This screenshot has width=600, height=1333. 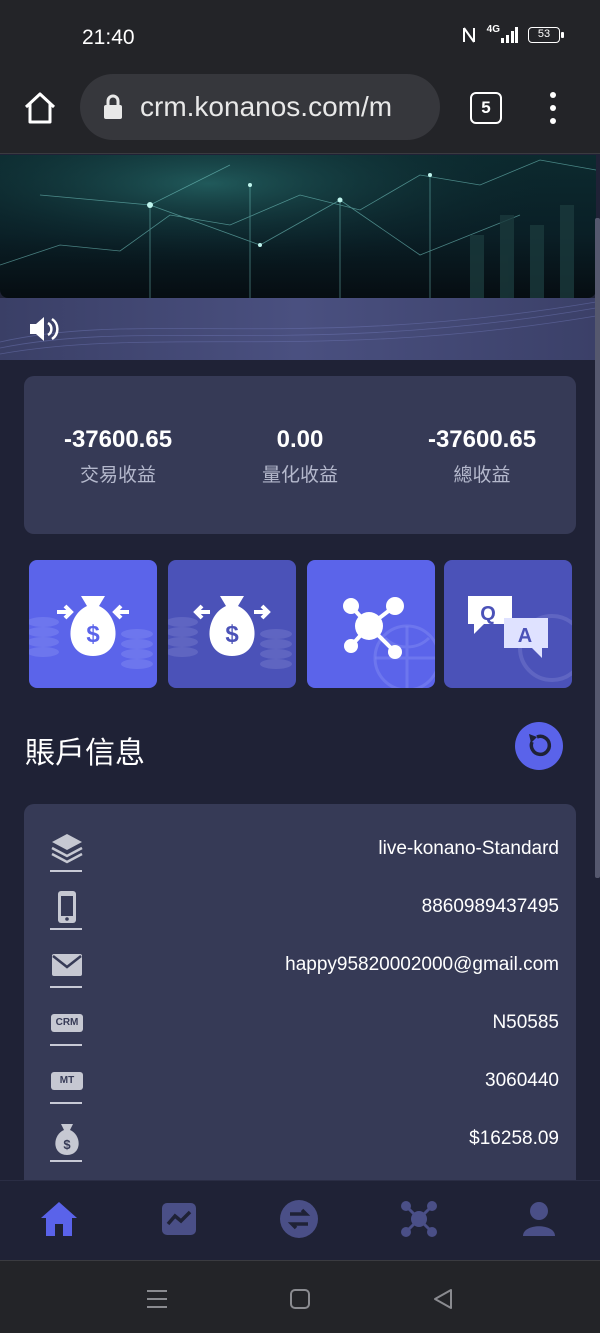 What do you see at coordinates (486, 108) in the screenshot?
I see `tabs-button: 5` at bounding box center [486, 108].